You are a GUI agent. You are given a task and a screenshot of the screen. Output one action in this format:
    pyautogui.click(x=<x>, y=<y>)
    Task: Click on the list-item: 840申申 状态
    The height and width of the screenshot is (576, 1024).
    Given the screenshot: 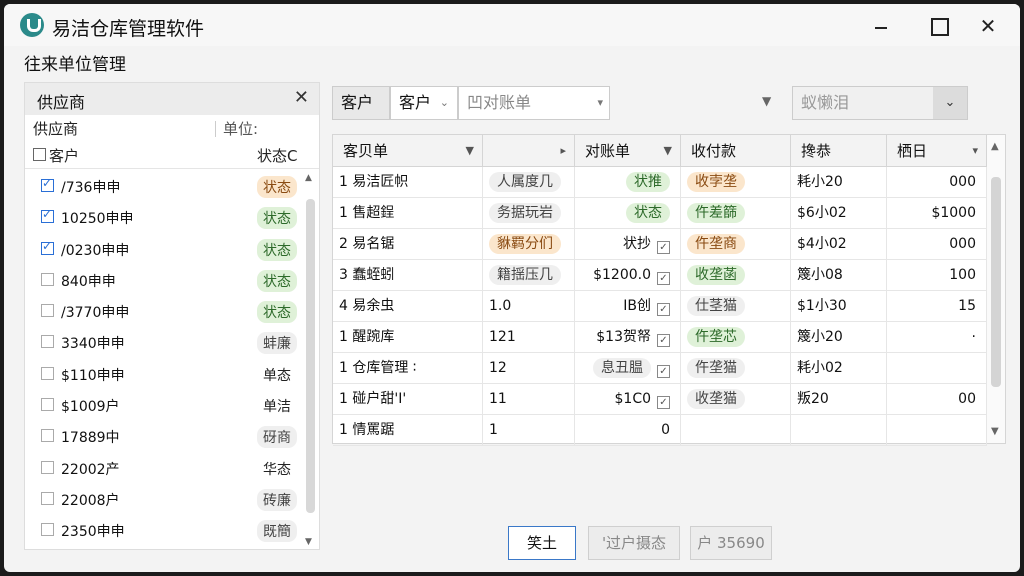 What is the action you would take?
    pyautogui.click(x=164, y=279)
    